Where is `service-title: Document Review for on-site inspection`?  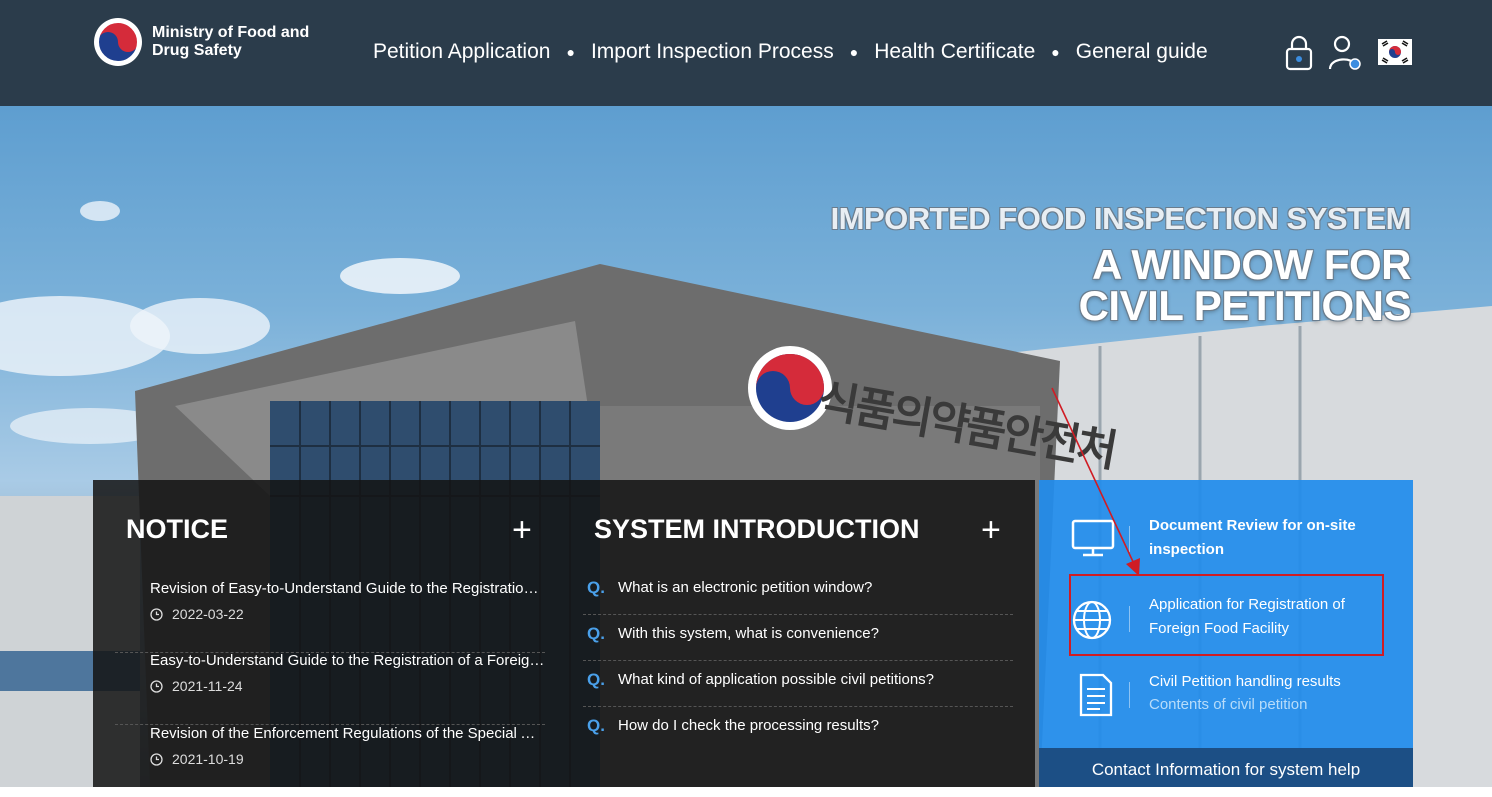 service-title: Document Review for on-site inspection is located at coordinates (1274, 538).